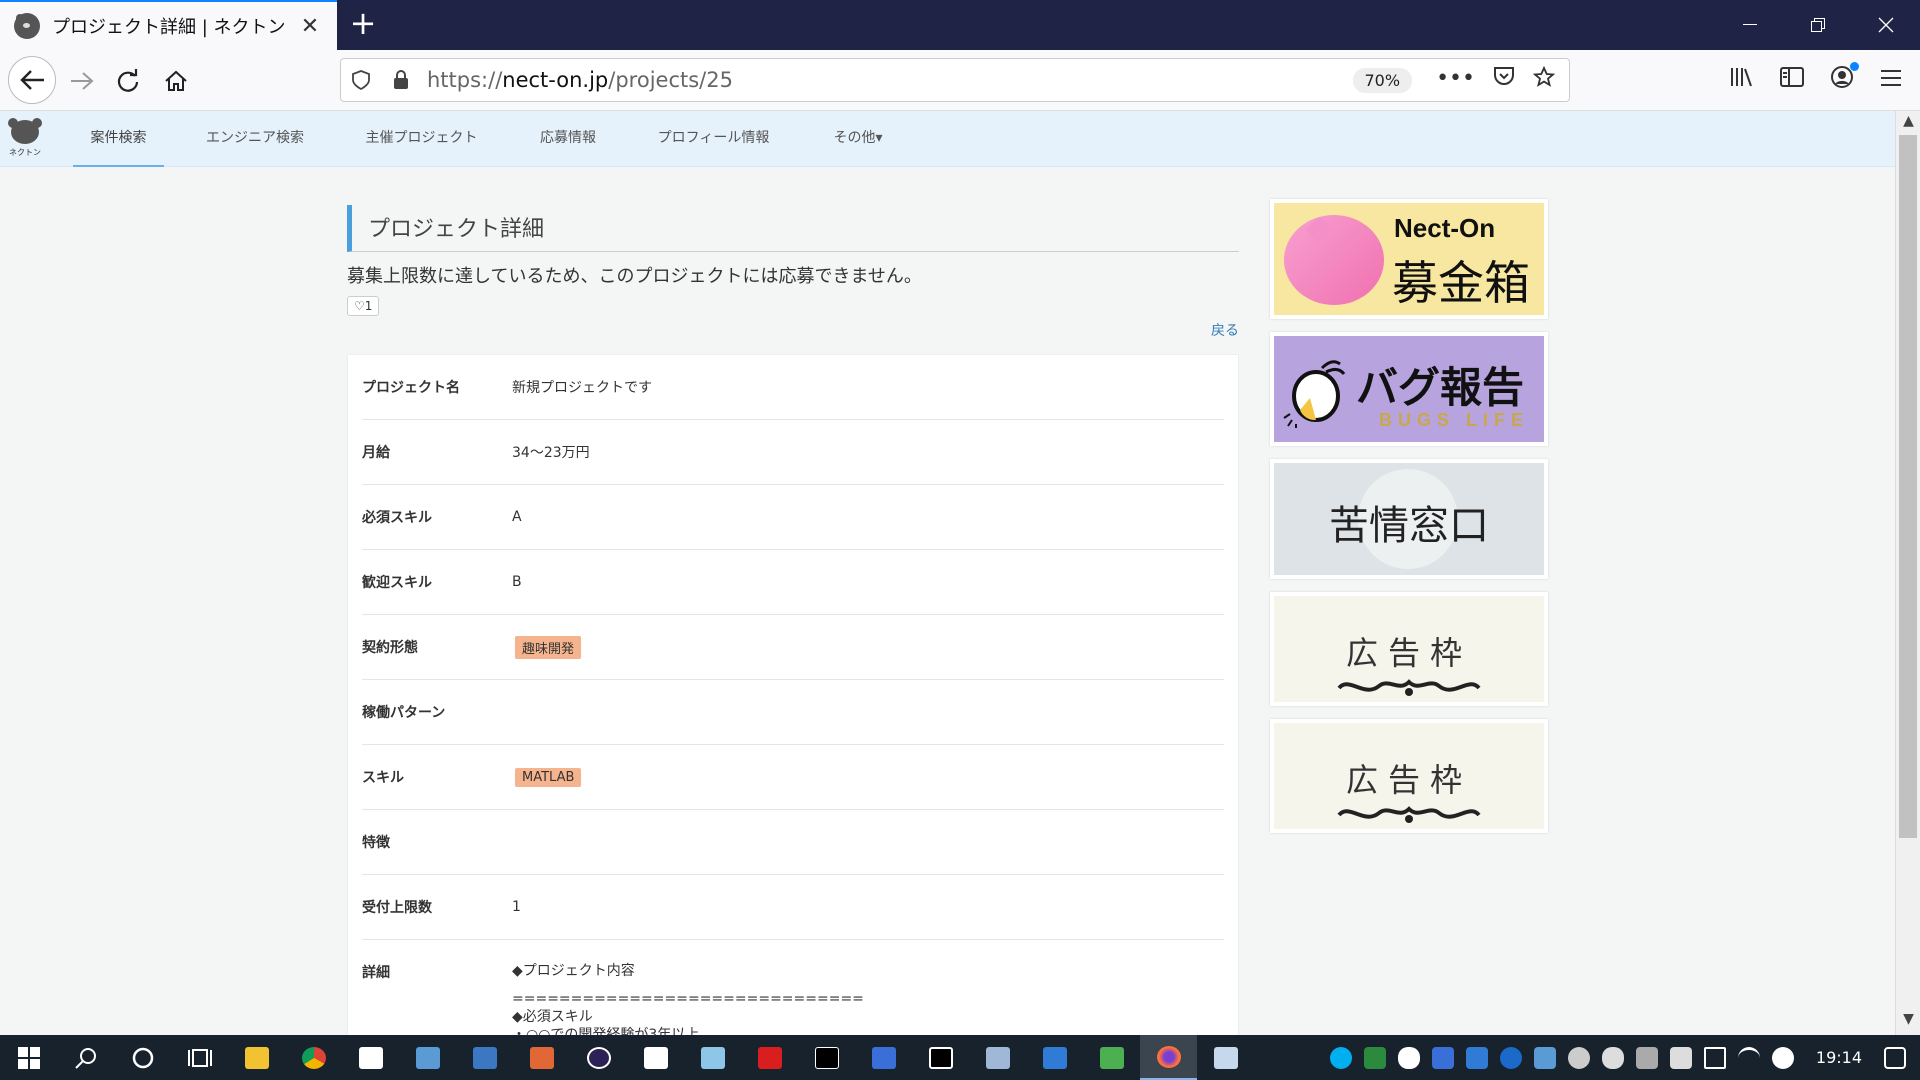 The image size is (1920, 1080). Describe the element at coordinates (1818, 25) in the screenshot. I see `restore-button` at that location.